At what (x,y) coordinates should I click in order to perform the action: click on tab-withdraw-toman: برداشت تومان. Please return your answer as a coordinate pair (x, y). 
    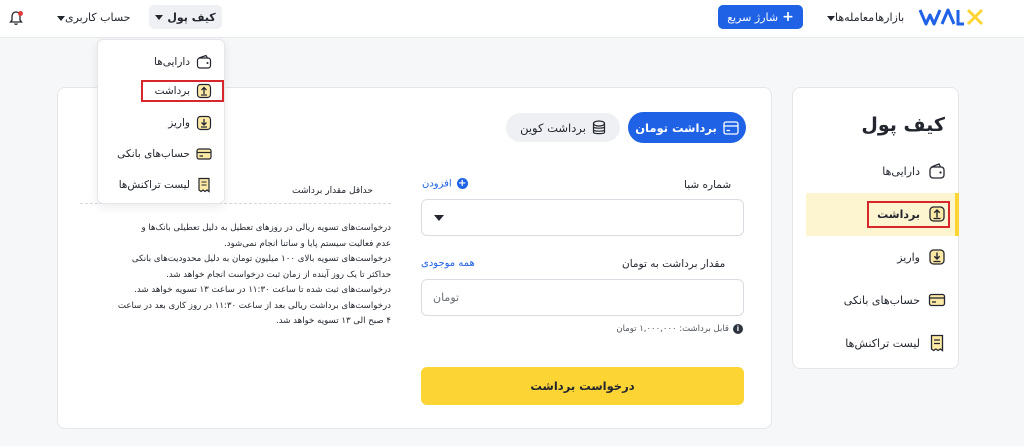
    Looking at the image, I should click on (687, 127).